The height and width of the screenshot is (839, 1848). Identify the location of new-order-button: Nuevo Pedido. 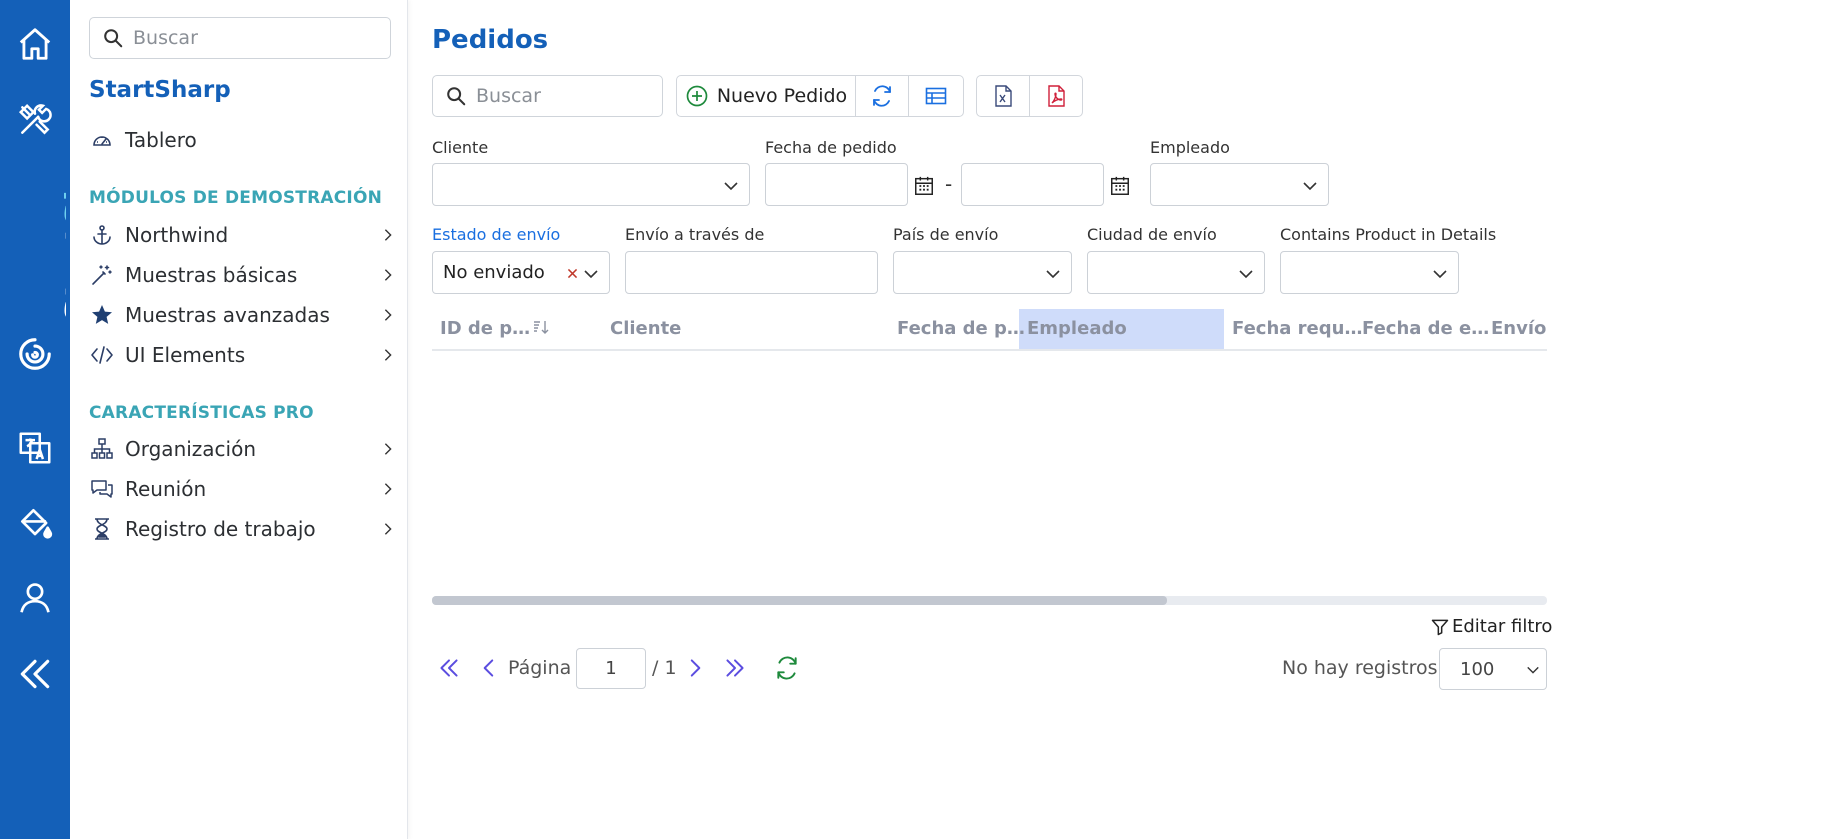
(766, 96).